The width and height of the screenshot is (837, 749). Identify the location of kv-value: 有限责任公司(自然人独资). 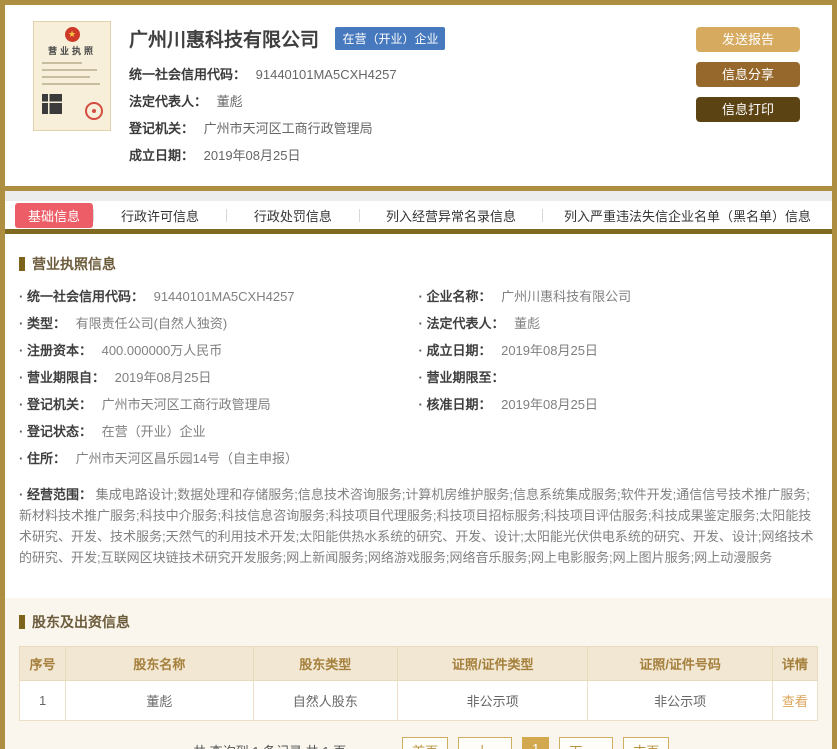
(151, 323).